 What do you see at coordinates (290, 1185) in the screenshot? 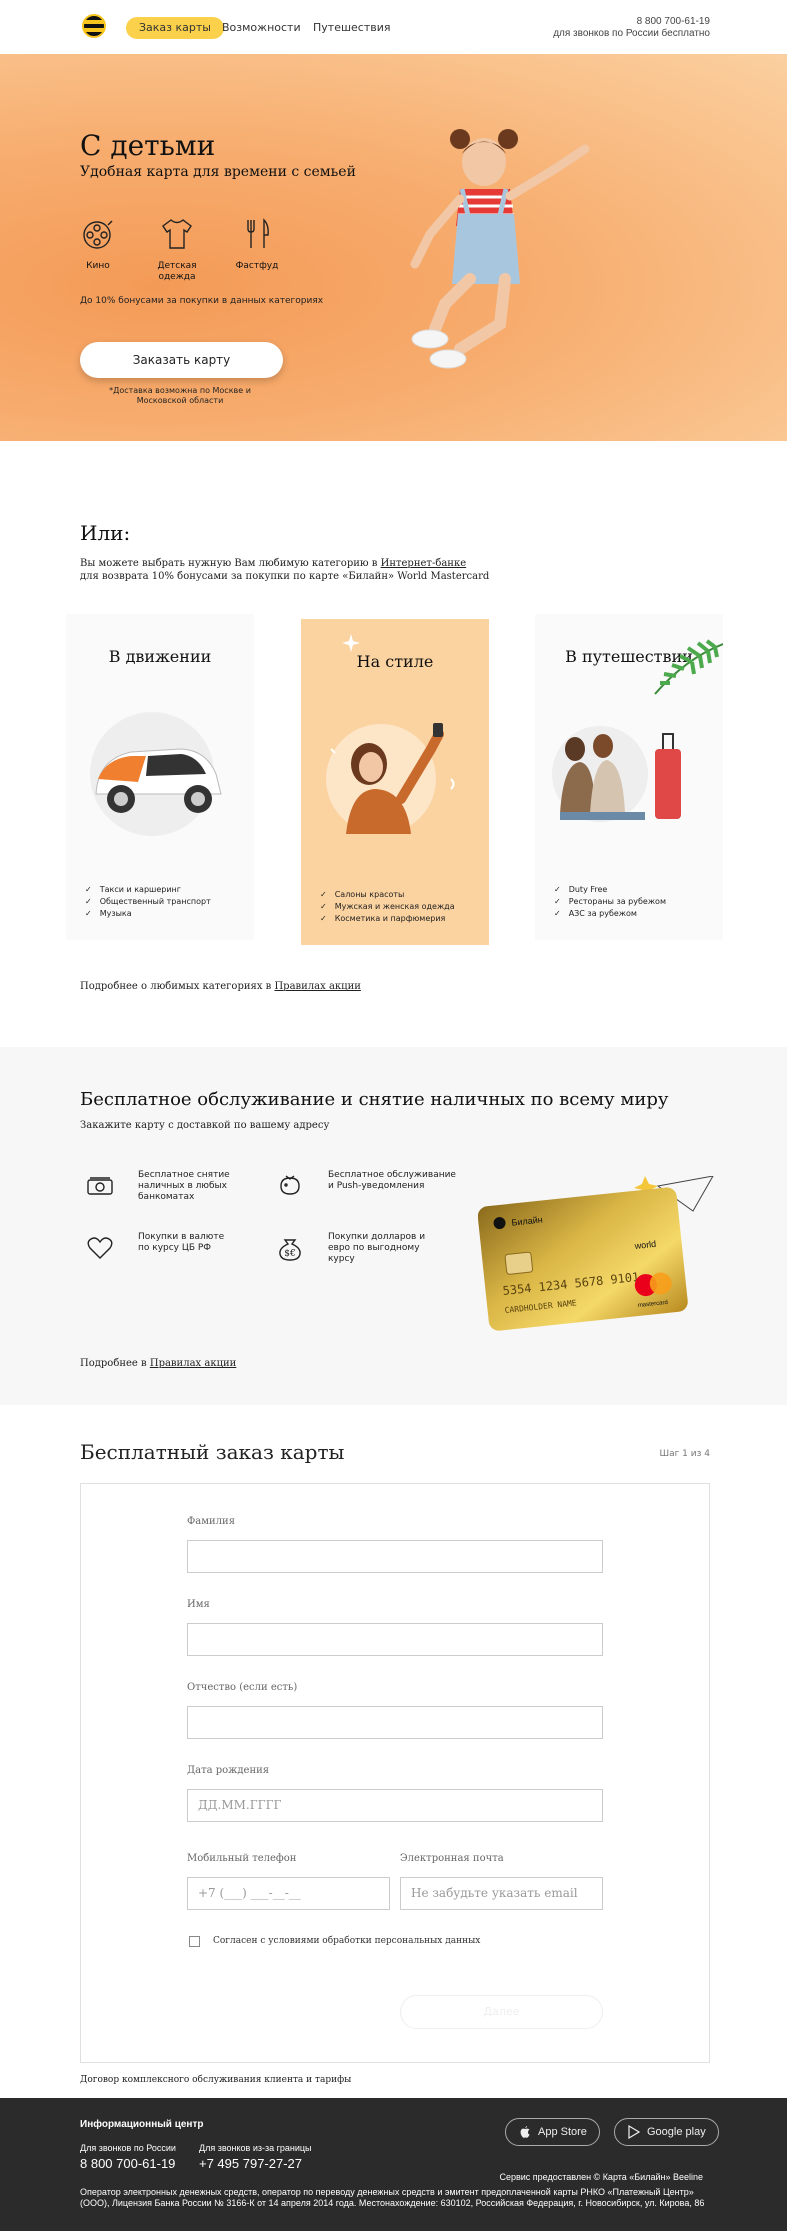
I see `piggy-bank-icon` at bounding box center [290, 1185].